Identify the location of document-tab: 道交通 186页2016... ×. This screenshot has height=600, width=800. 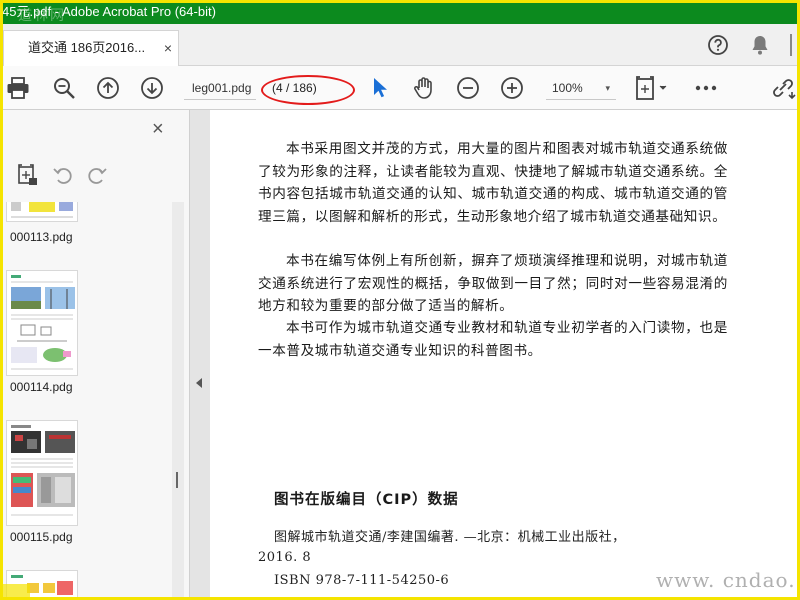
(91, 48).